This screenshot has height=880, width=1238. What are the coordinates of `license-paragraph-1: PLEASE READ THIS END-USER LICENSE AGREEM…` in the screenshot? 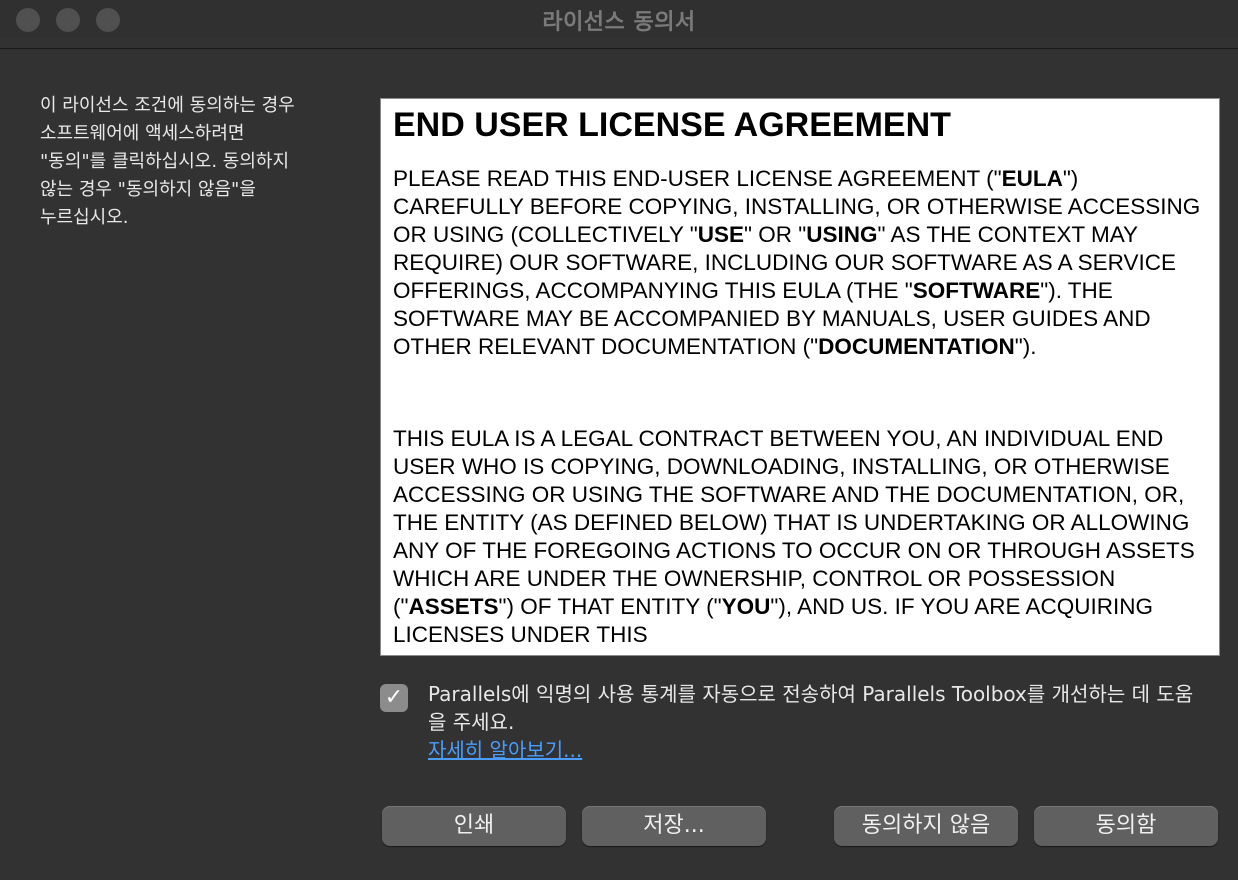 It's located at (797, 262).